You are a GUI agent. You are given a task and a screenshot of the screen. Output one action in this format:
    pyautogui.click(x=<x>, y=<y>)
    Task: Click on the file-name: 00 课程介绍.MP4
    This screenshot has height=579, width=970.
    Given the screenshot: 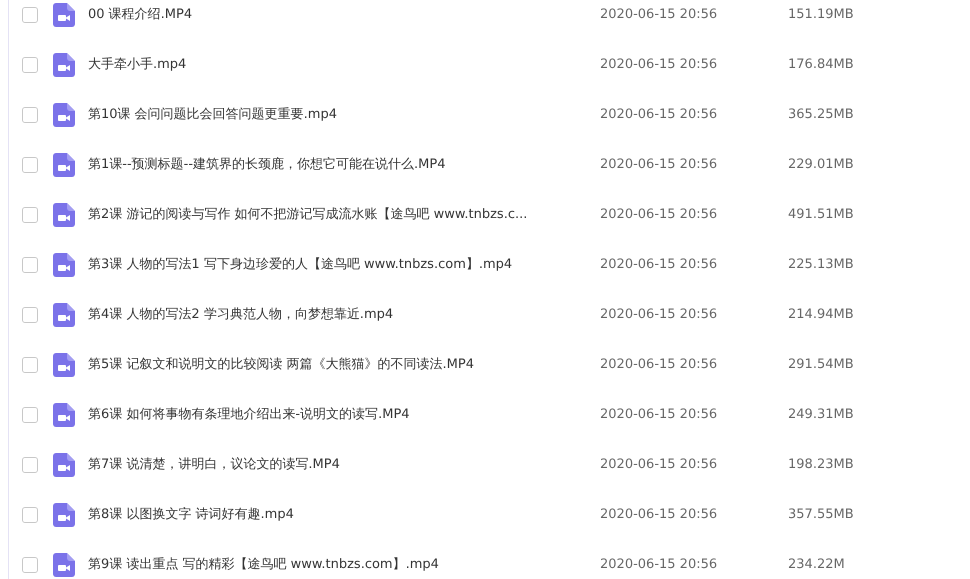 What is the action you would take?
    pyautogui.click(x=344, y=15)
    